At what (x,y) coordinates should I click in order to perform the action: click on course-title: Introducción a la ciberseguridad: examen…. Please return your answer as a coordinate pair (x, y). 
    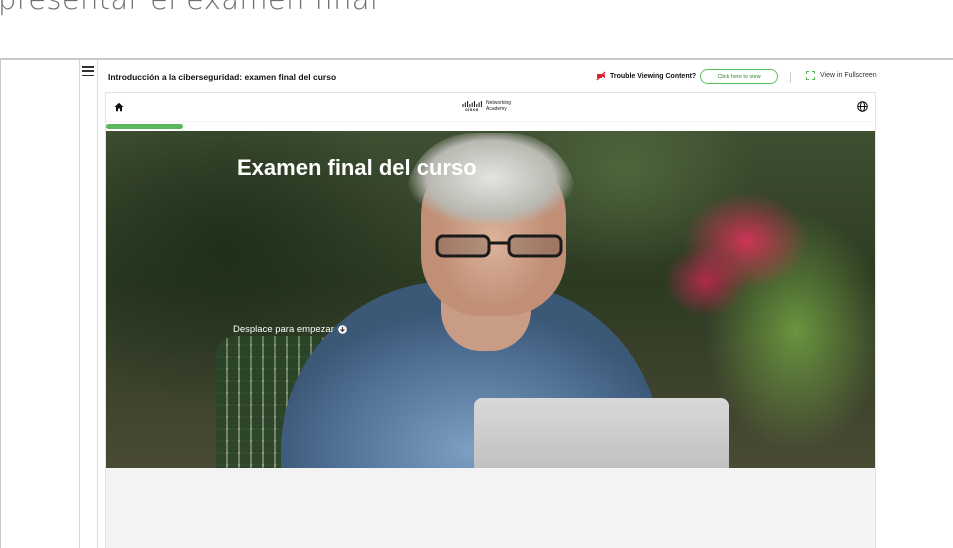
    Looking at the image, I should click on (222, 77).